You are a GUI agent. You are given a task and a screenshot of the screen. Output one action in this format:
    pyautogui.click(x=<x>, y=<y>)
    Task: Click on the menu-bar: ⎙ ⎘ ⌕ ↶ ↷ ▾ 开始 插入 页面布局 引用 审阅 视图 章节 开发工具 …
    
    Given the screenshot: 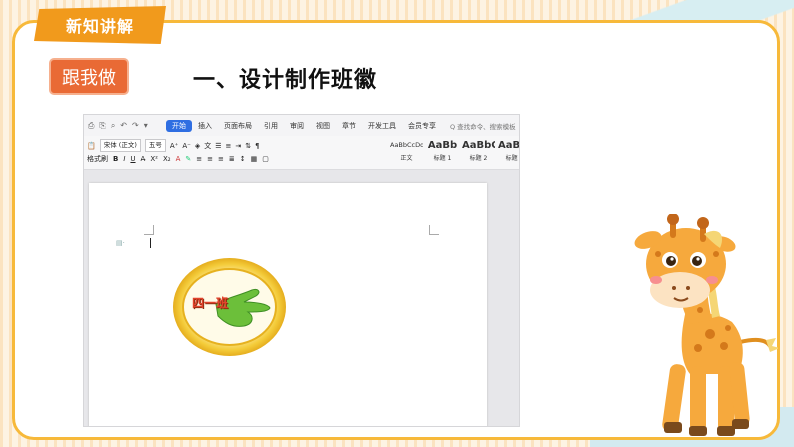 What is the action you would take?
    pyautogui.click(x=301, y=125)
    